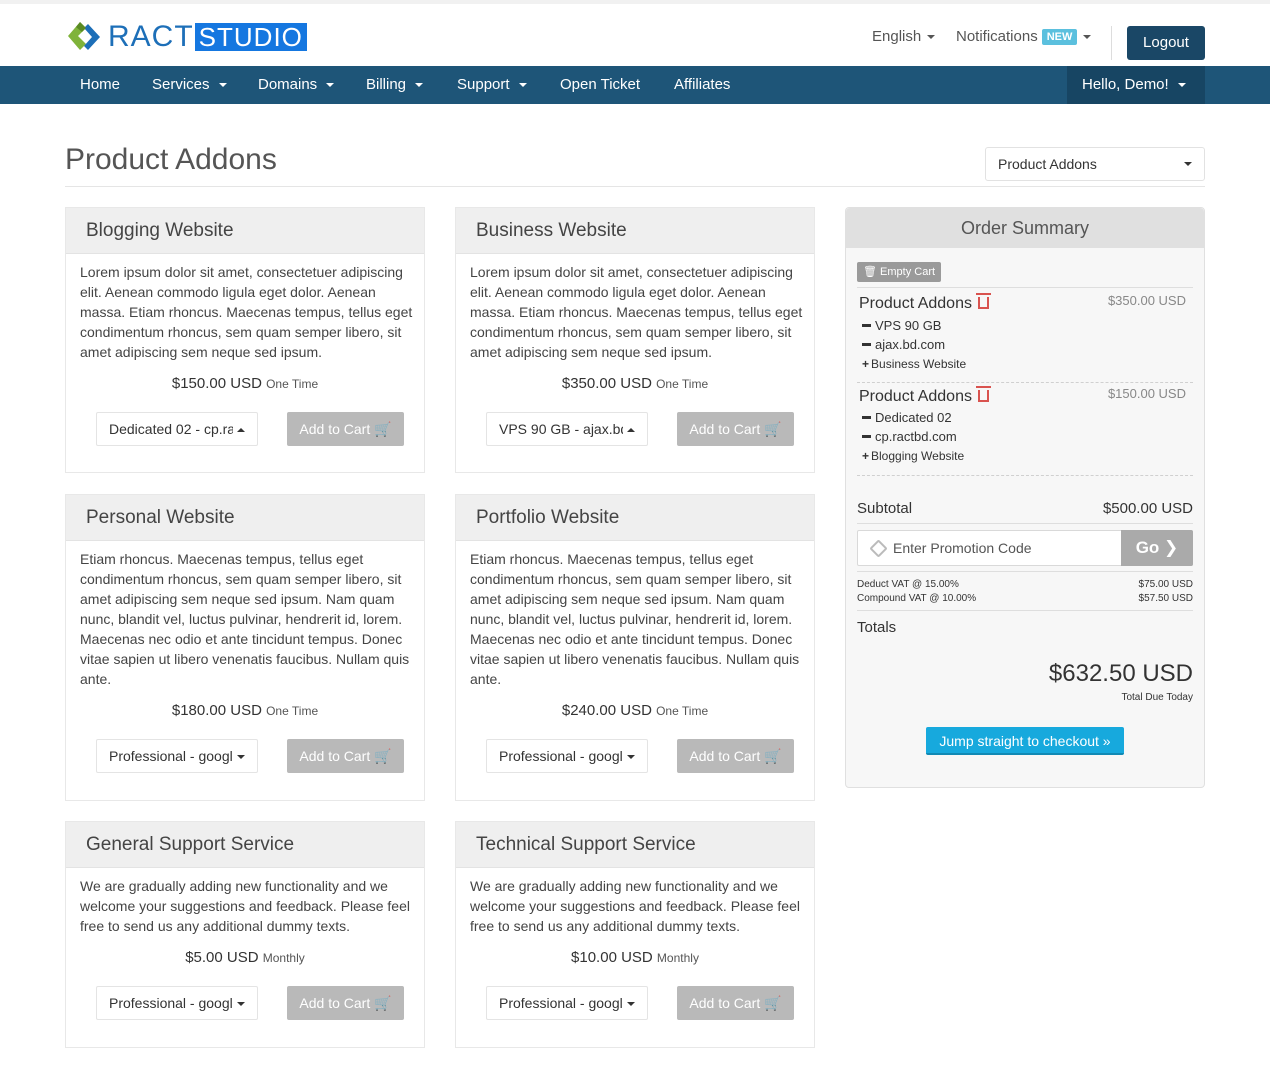  What do you see at coordinates (1166, 43) in the screenshot?
I see `logout-button: Logout` at bounding box center [1166, 43].